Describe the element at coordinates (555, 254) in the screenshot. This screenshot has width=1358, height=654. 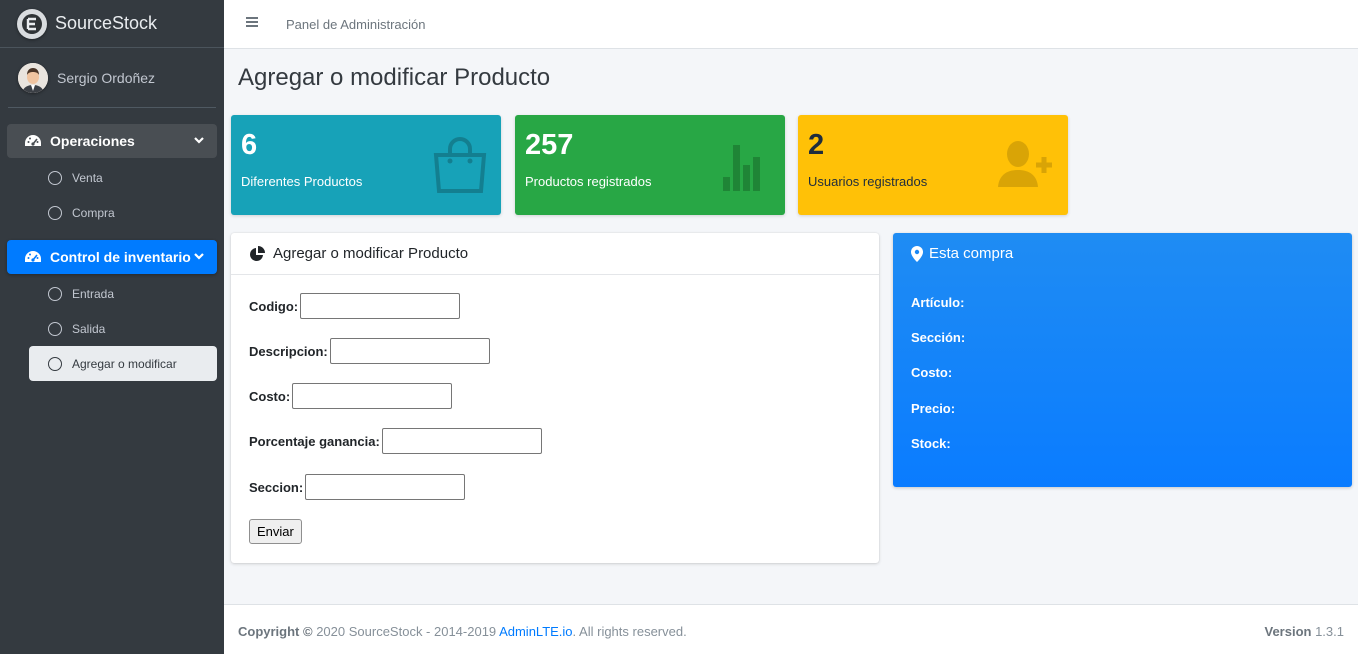
I see `card-header: Agregar o modificar Producto` at that location.